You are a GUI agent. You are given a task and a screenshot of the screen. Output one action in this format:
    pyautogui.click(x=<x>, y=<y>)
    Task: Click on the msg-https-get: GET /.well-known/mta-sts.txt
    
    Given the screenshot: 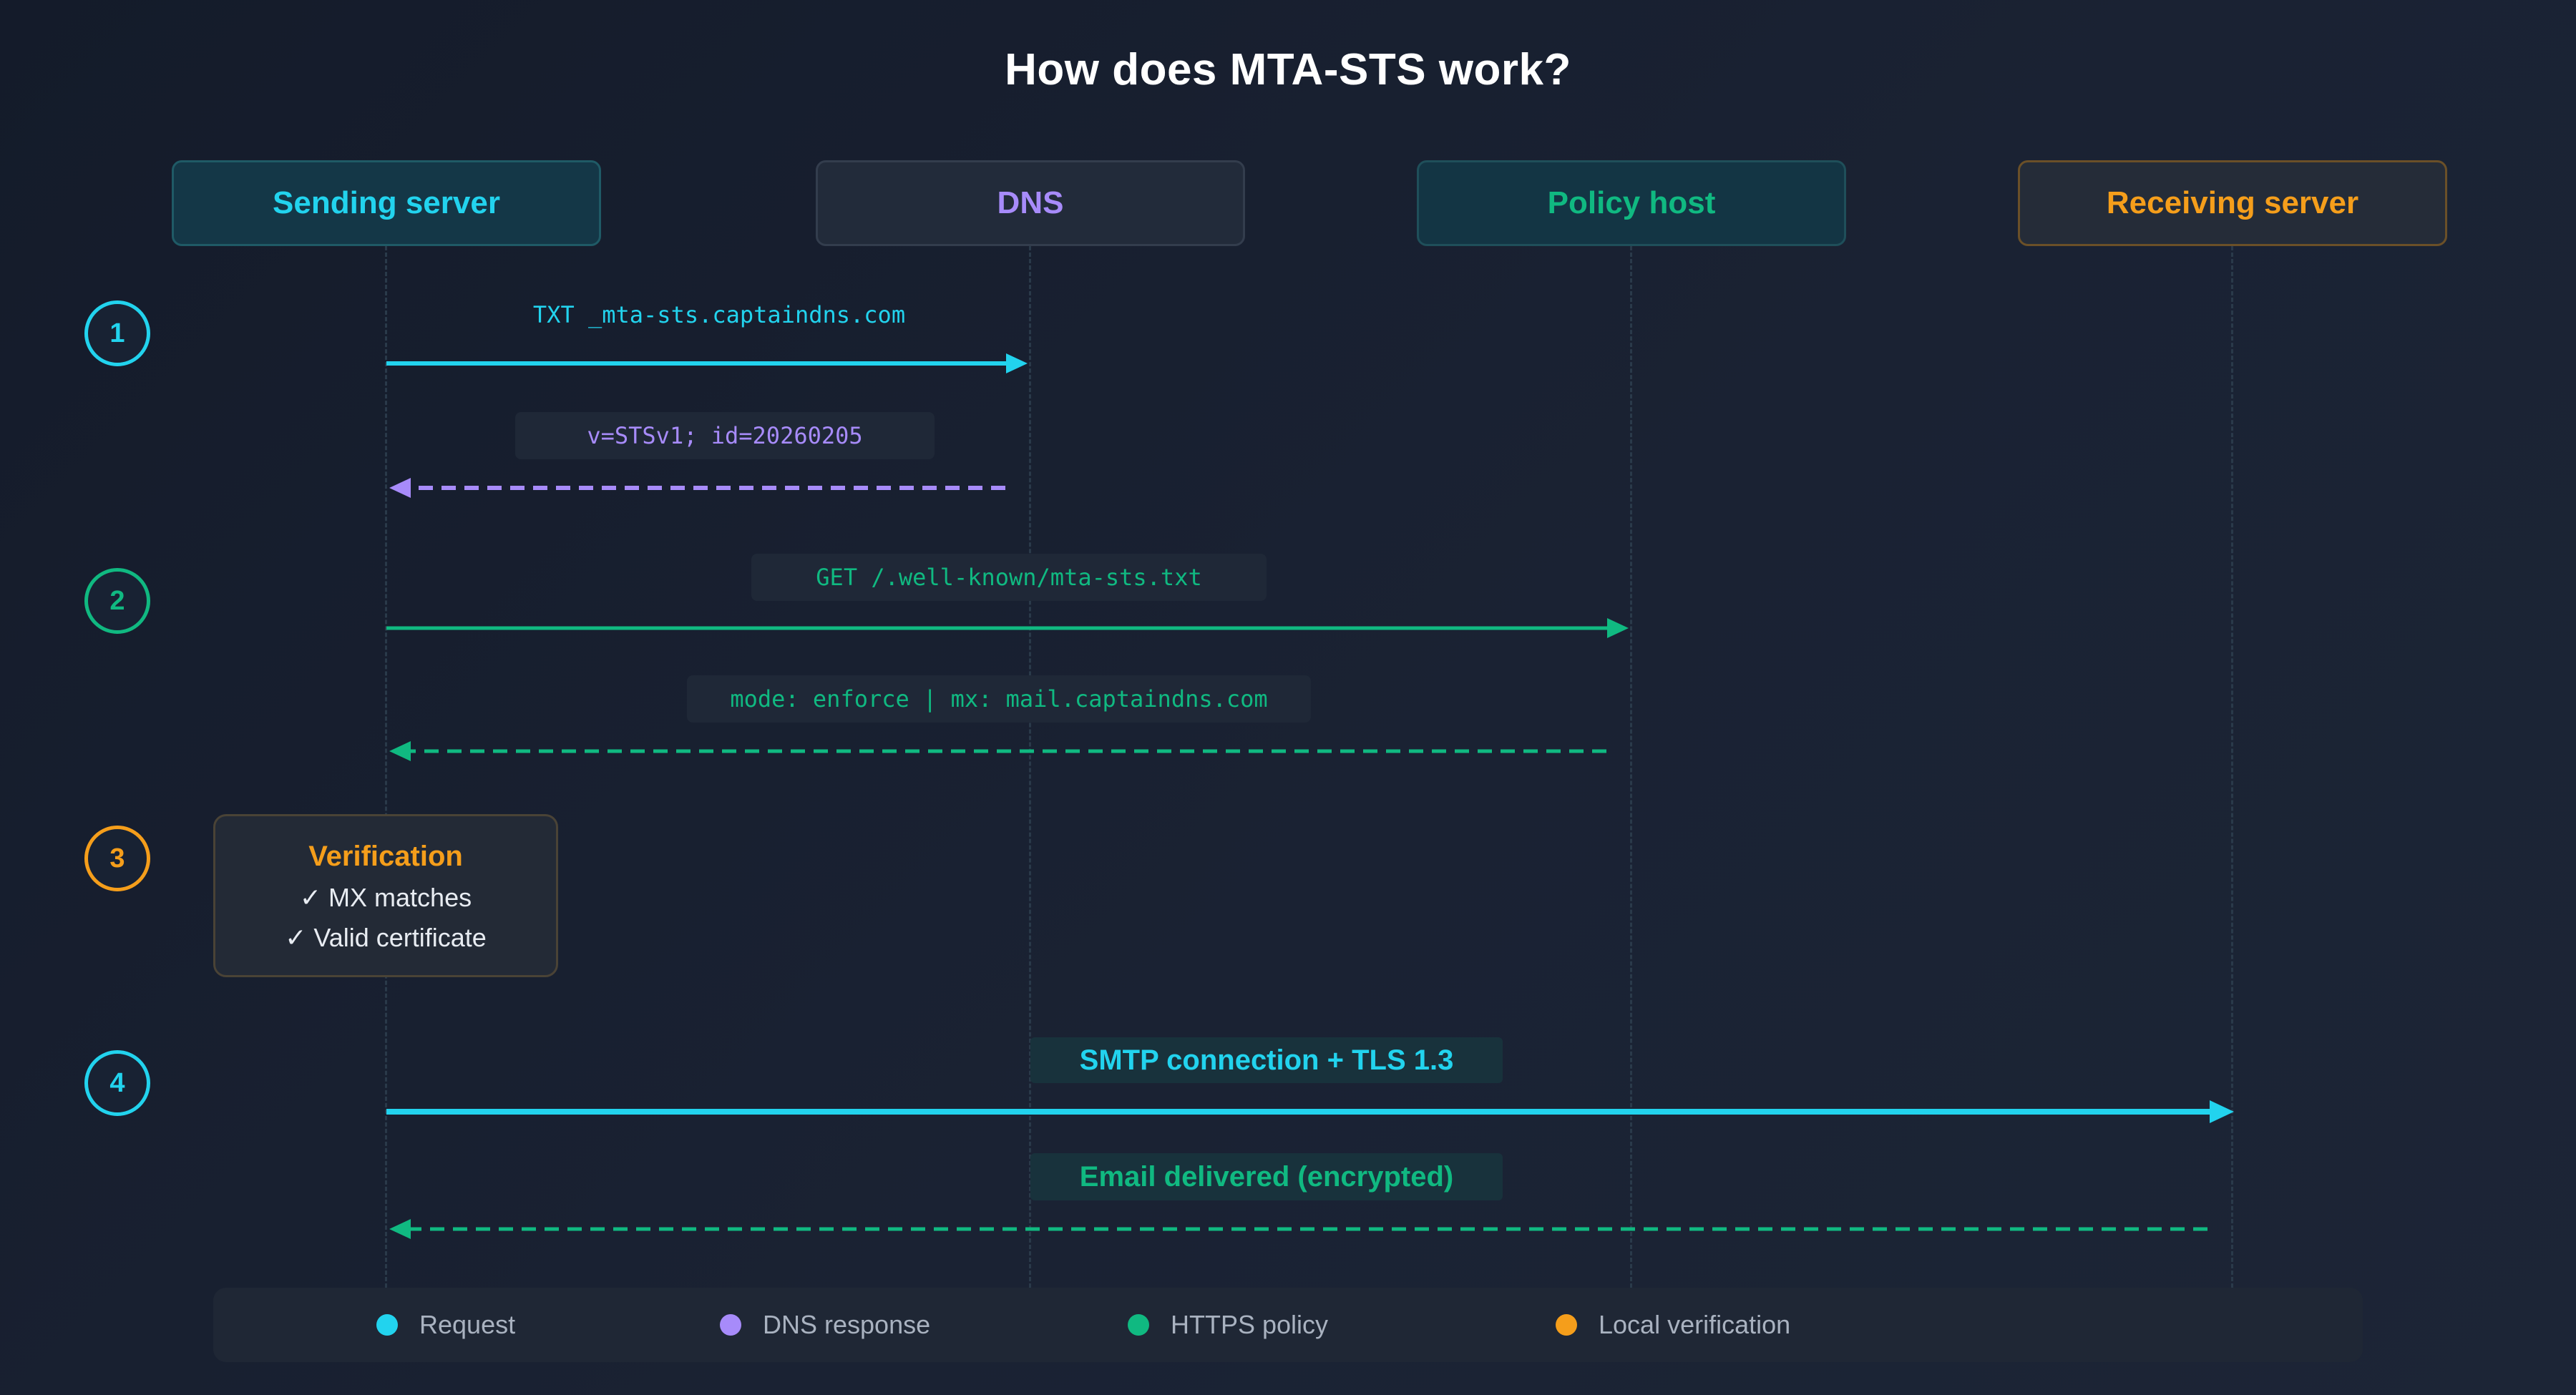 What is the action you would take?
    pyautogui.click(x=1009, y=578)
    